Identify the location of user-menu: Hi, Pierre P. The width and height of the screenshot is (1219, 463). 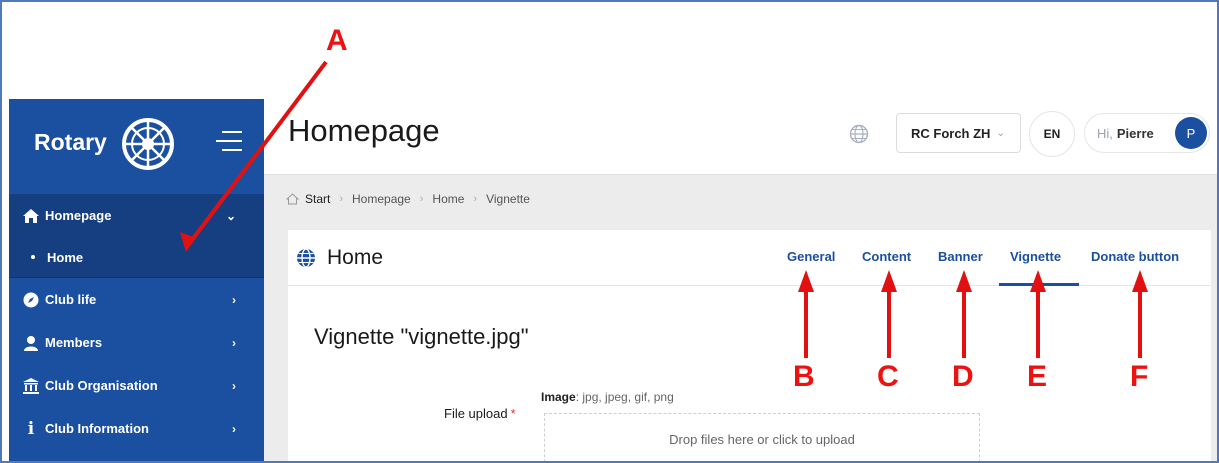
(1147, 133).